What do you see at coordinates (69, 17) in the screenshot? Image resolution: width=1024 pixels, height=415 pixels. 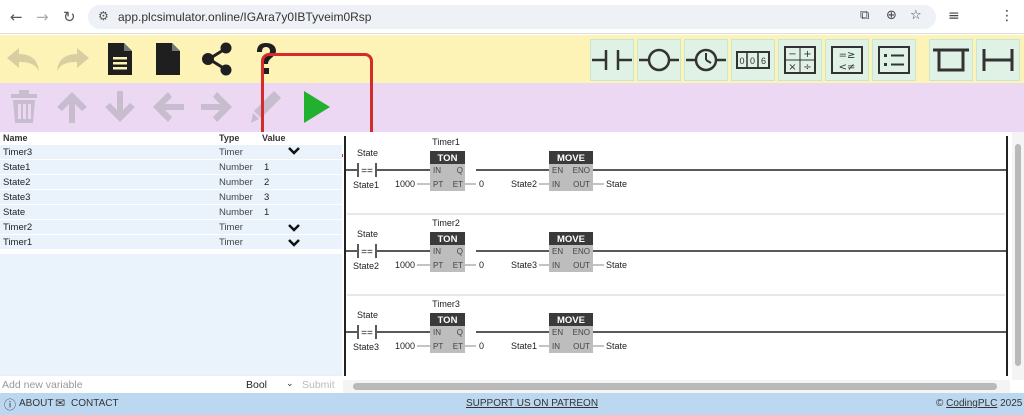 I see `reload-icon: ↻` at bounding box center [69, 17].